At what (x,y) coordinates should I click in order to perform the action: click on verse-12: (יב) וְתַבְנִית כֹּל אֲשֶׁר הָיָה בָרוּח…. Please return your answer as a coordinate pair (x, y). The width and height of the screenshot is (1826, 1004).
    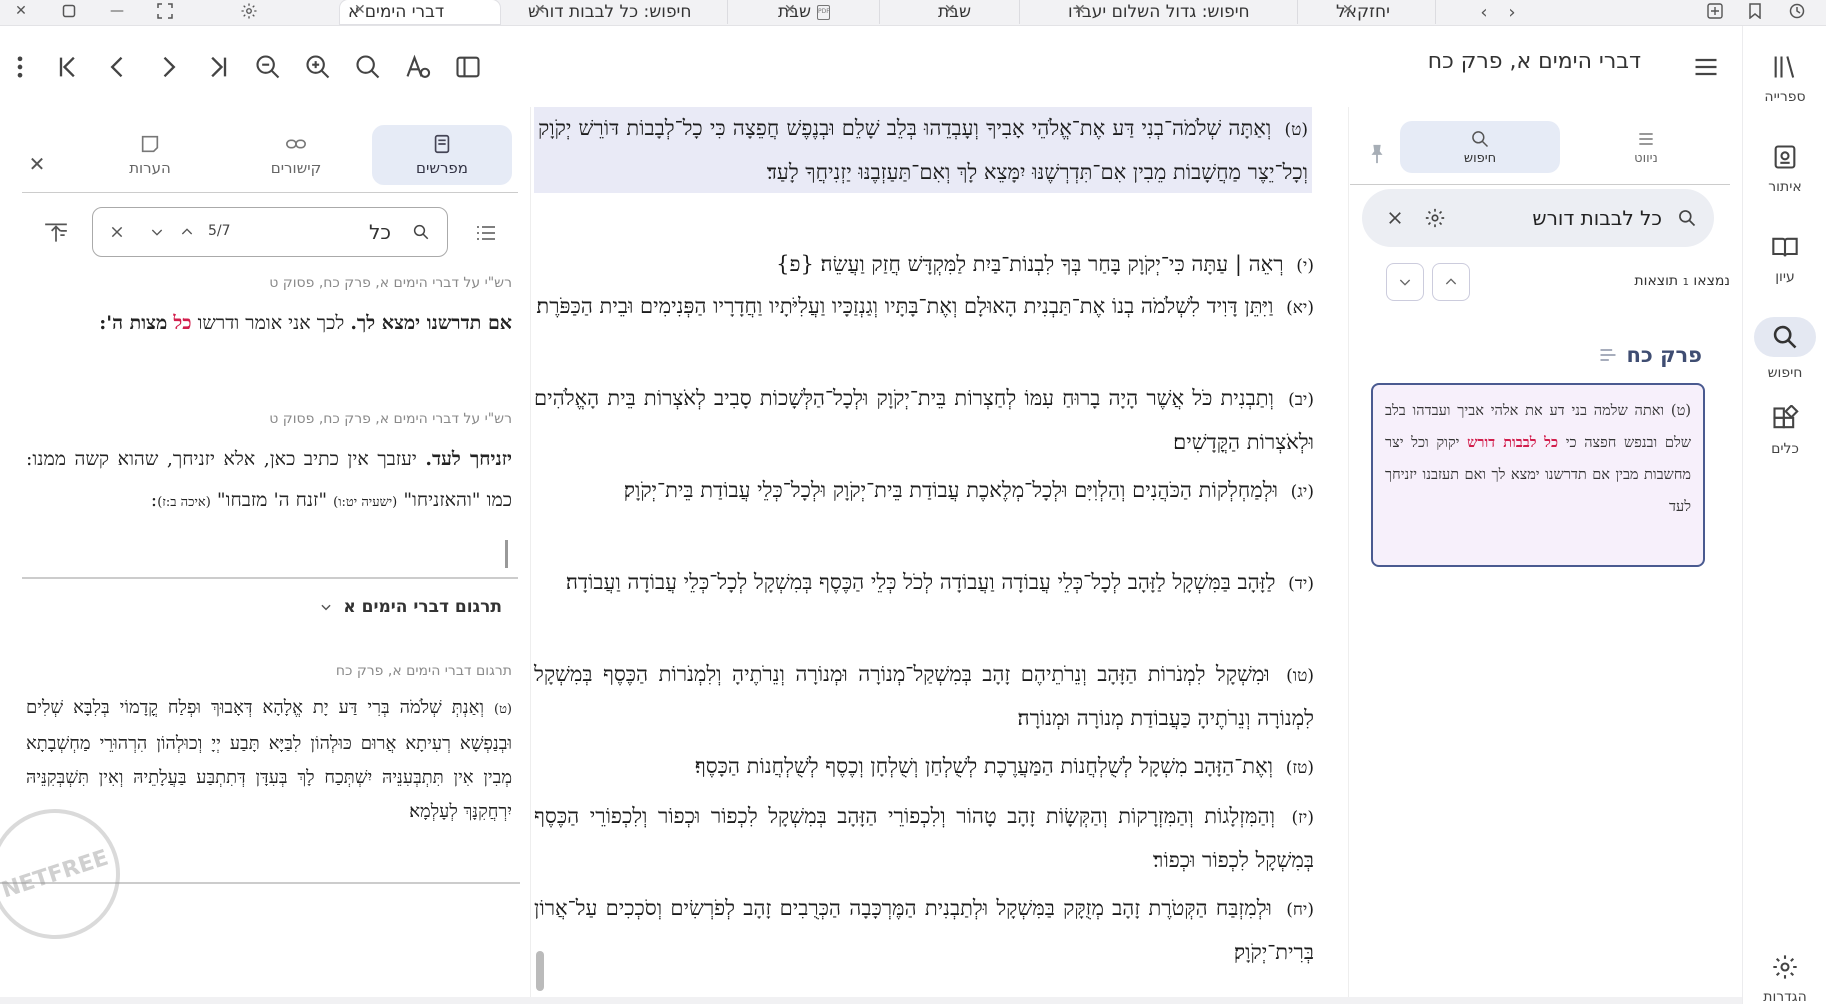
    Looking at the image, I should click on (924, 420).